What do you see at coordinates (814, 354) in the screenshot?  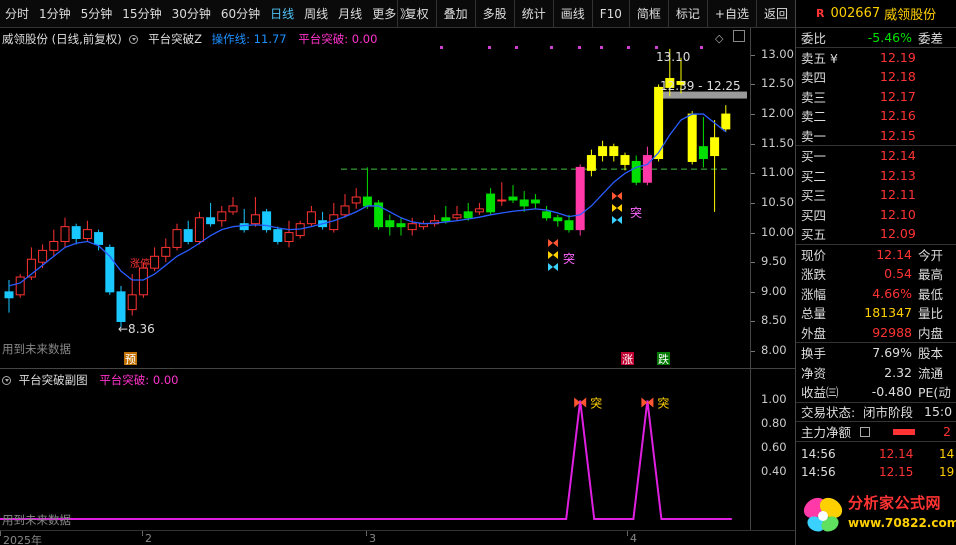 I see `stat-label: 换手` at bounding box center [814, 354].